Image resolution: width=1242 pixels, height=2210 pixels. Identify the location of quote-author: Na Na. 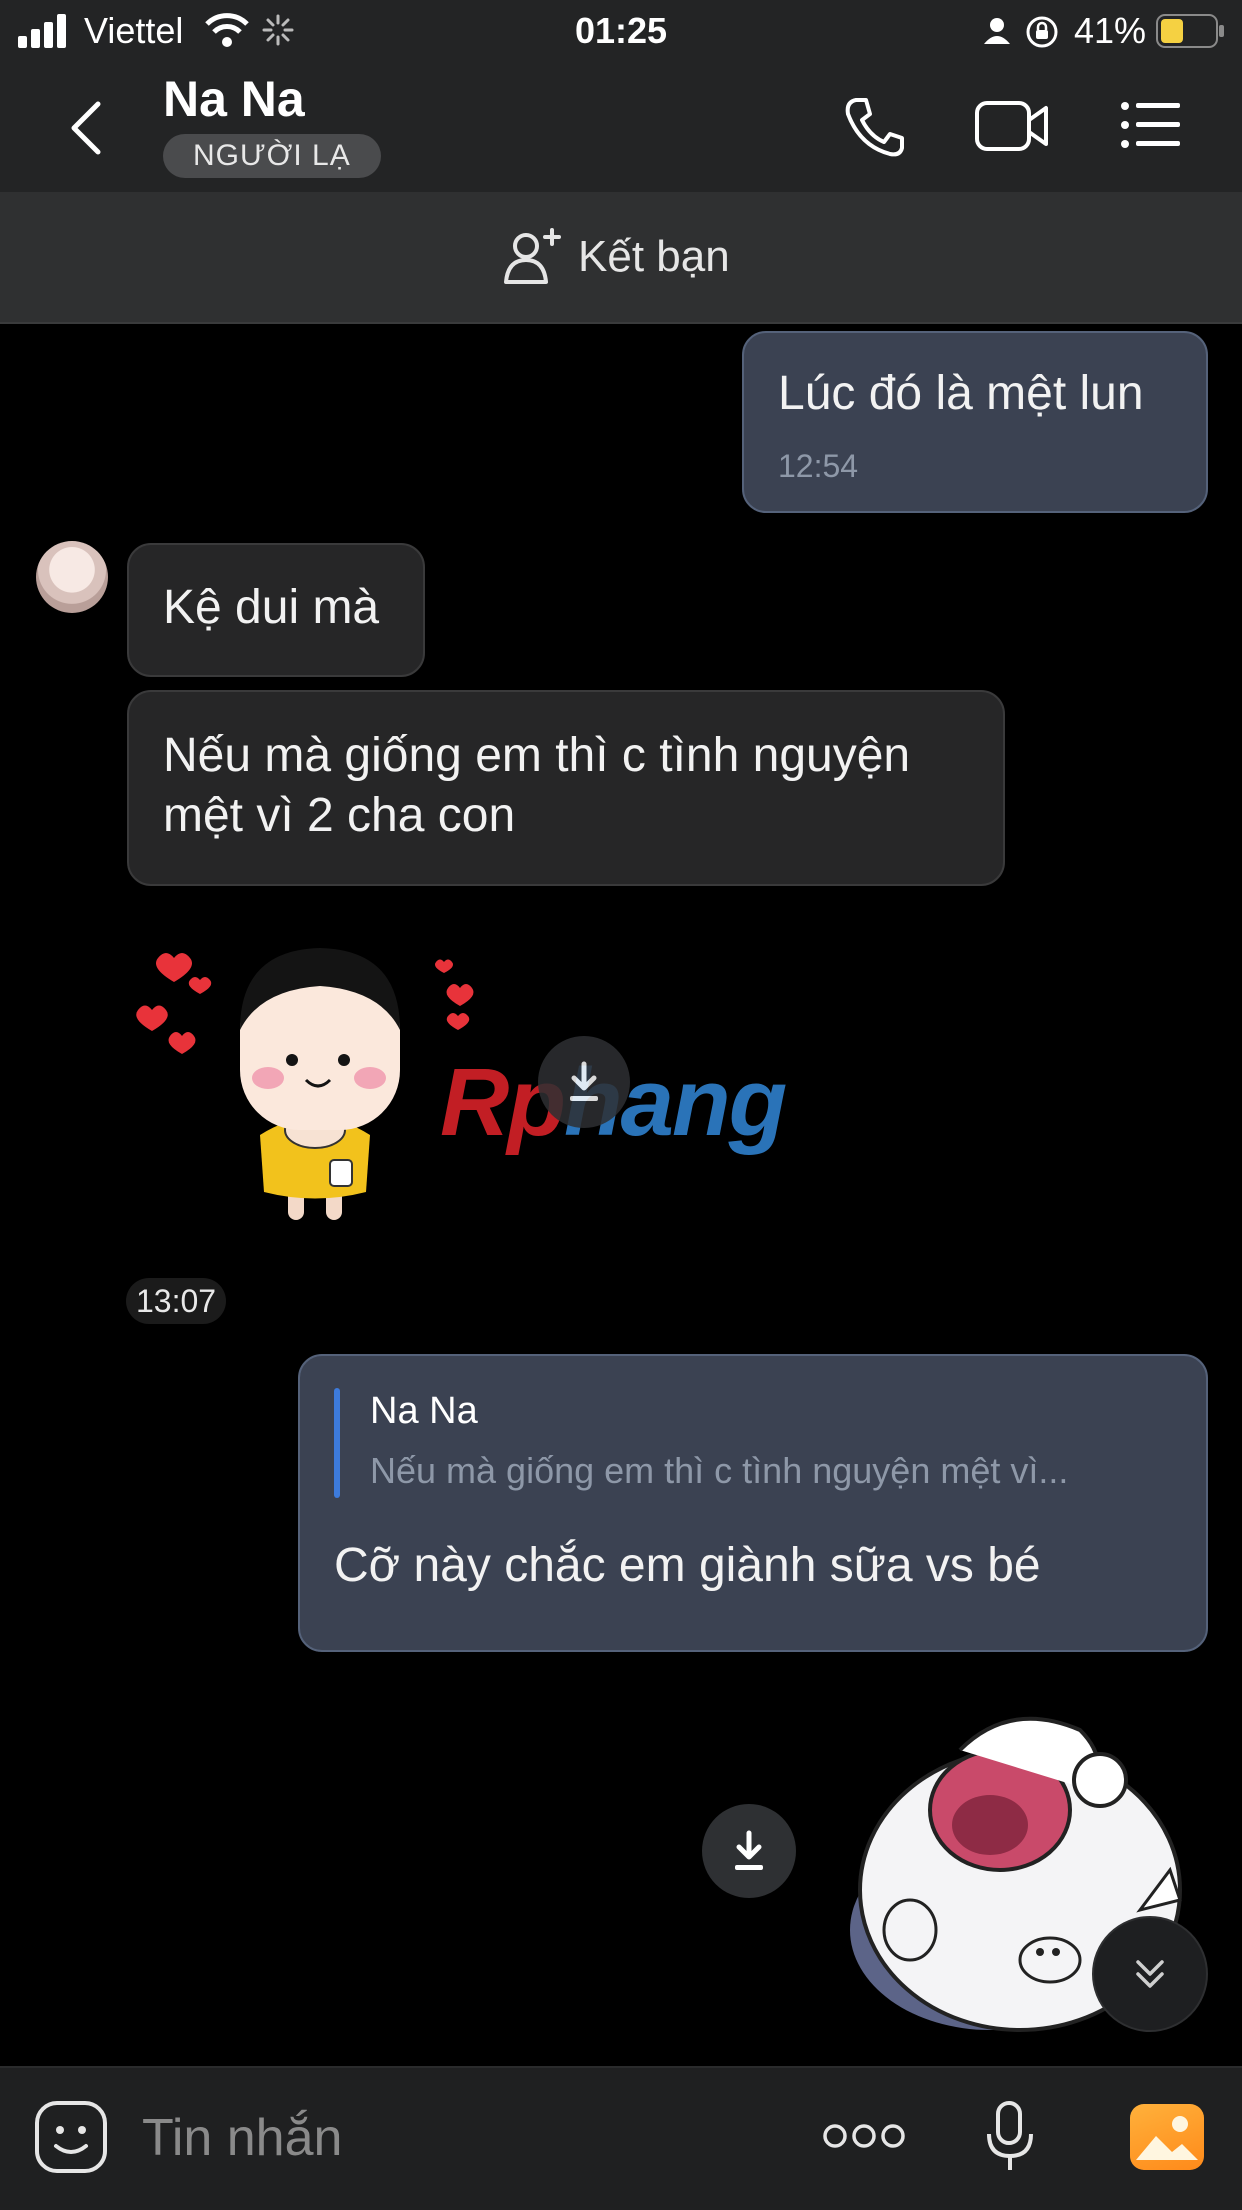
(424, 1411).